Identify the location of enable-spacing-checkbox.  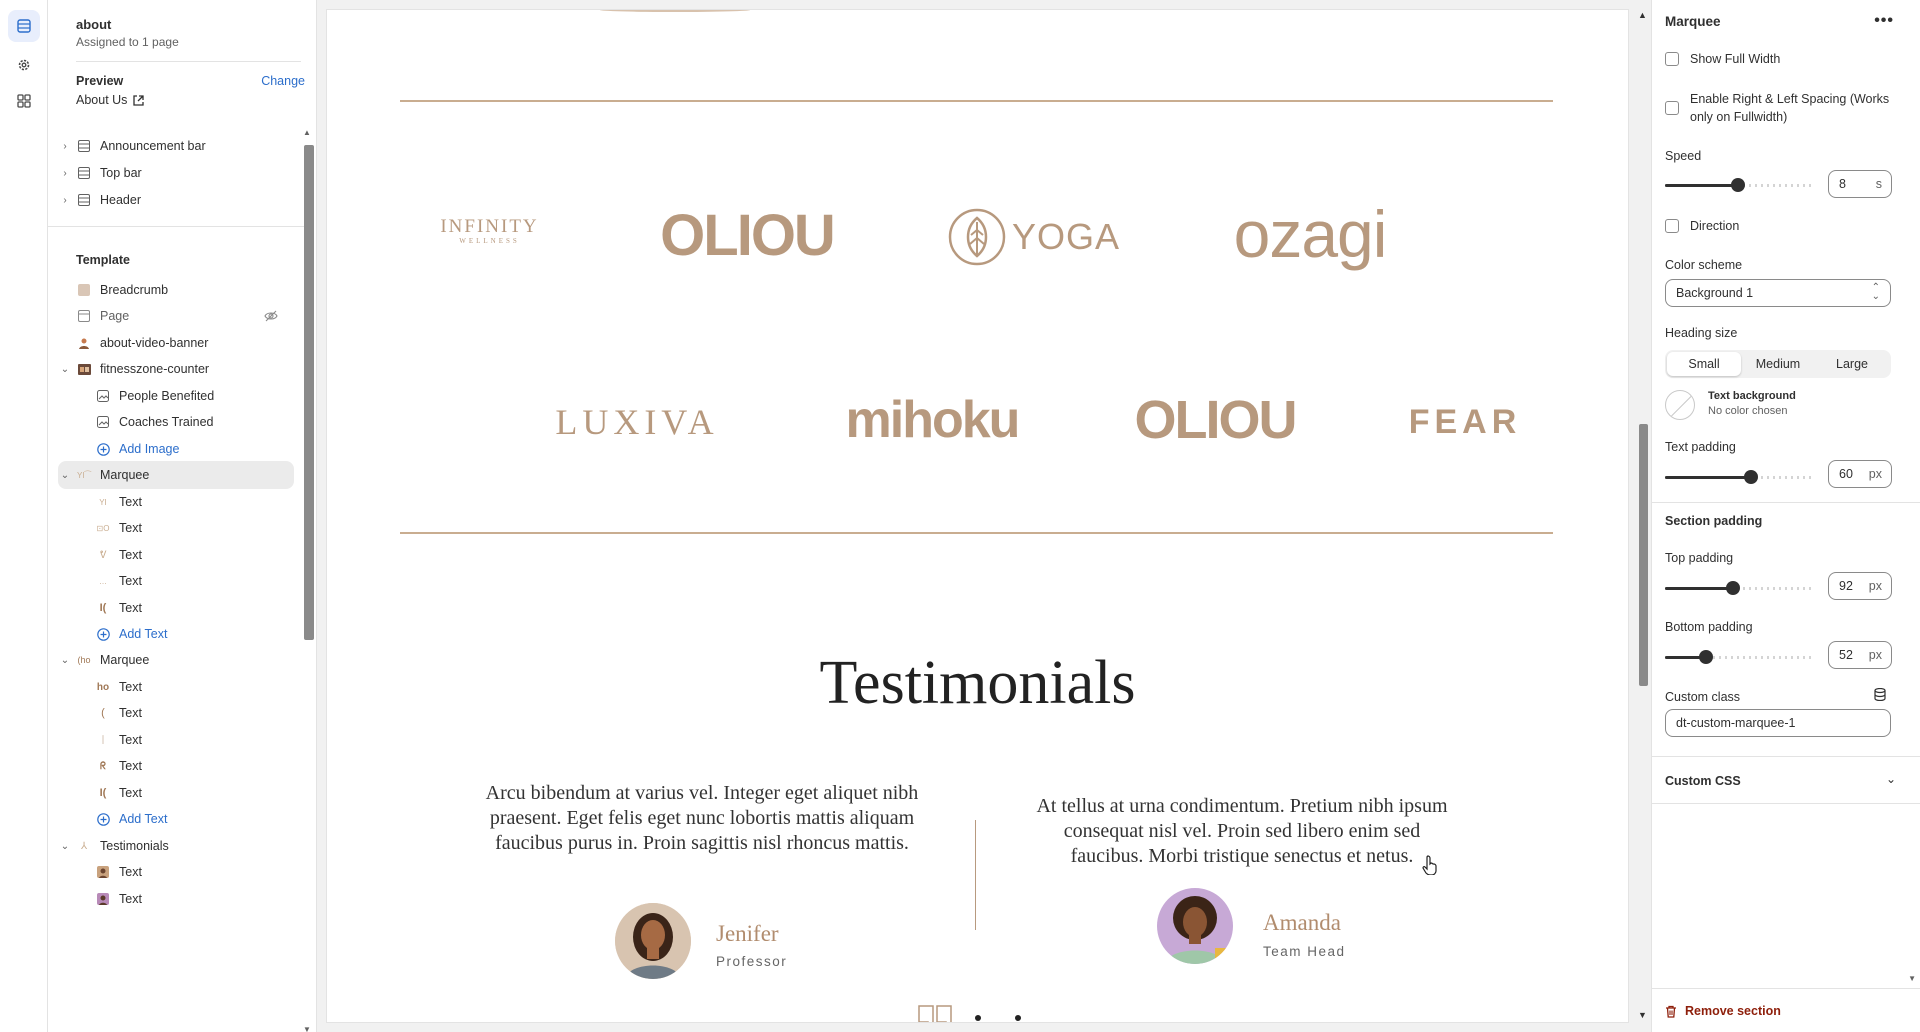
(1672, 108).